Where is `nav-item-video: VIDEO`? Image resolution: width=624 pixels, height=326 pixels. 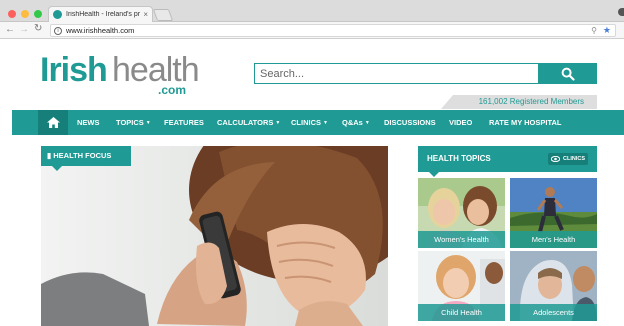 nav-item-video: VIDEO is located at coordinates (460, 122).